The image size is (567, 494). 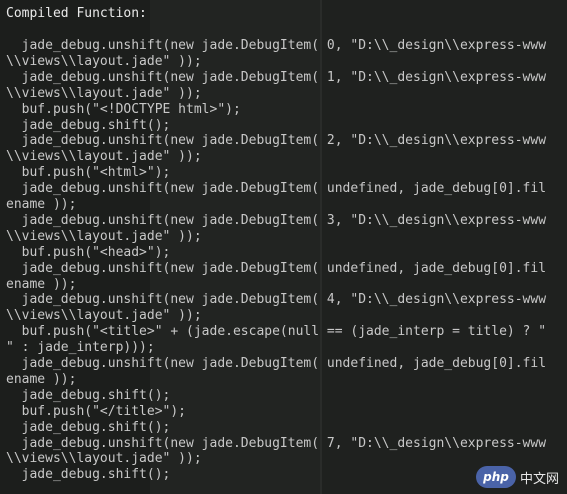 What do you see at coordinates (517, 477) in the screenshot?
I see `php-cn-watermark: php 中文网` at bounding box center [517, 477].